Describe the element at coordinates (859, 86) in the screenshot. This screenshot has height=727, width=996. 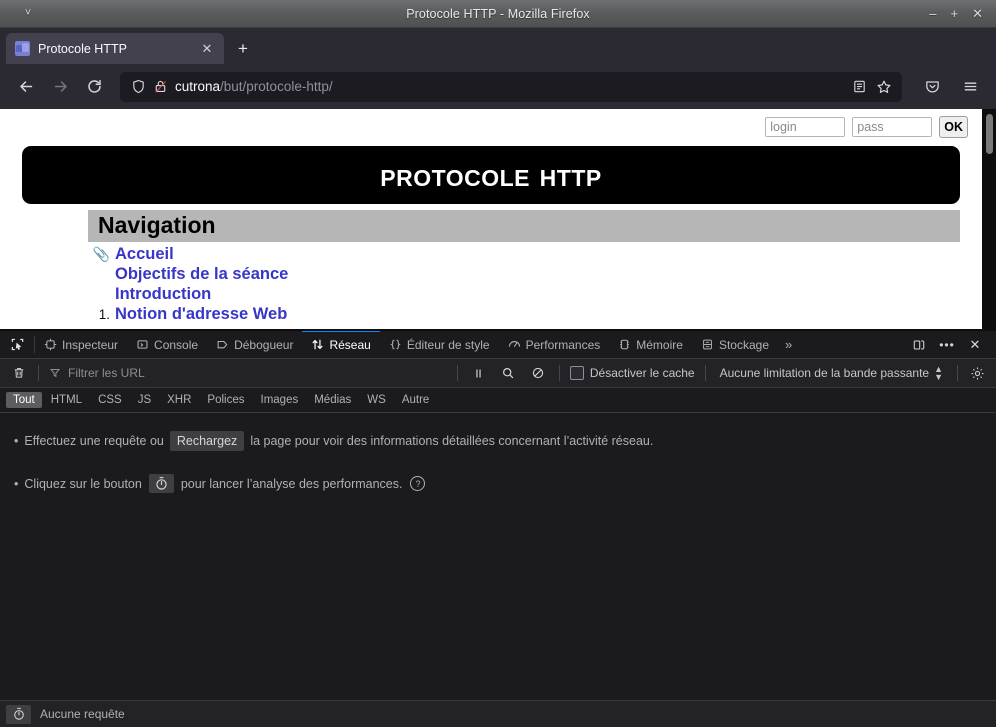
I see `reader-mode-icon` at that location.